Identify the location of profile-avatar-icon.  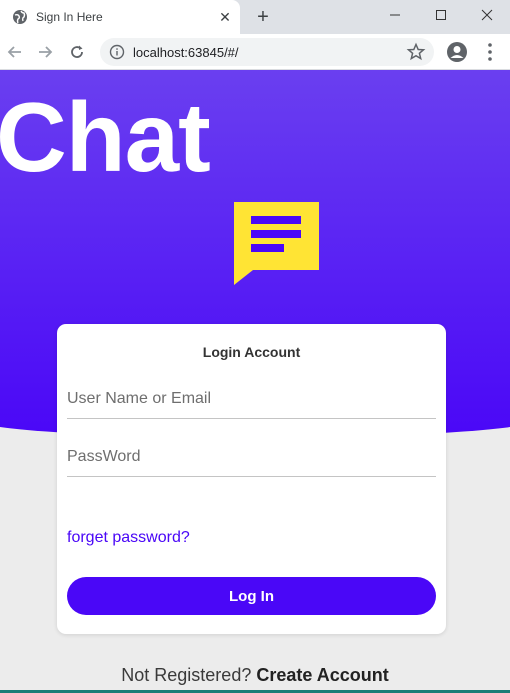
(457, 52).